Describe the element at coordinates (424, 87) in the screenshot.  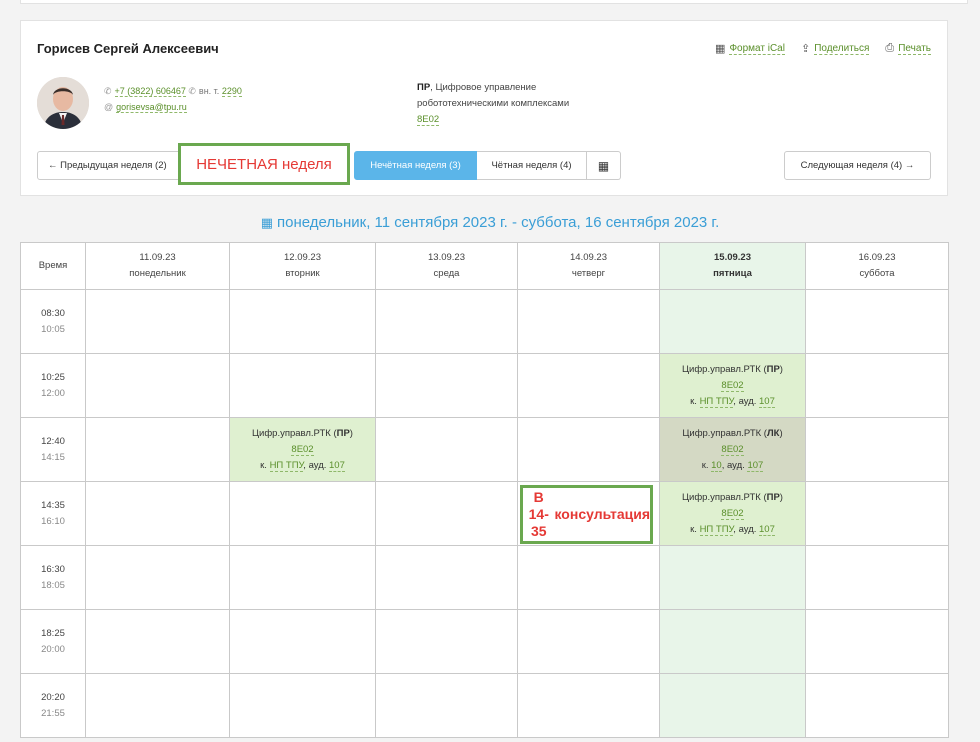
I see `dept-abbr: ПР` at that location.